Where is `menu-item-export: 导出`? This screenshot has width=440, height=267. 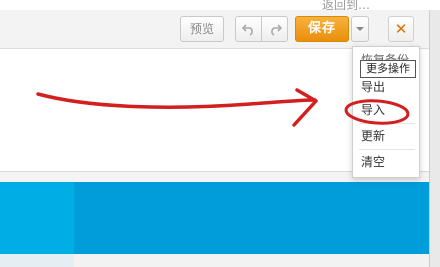
menu-item-export: 导出 is located at coordinates (386, 87).